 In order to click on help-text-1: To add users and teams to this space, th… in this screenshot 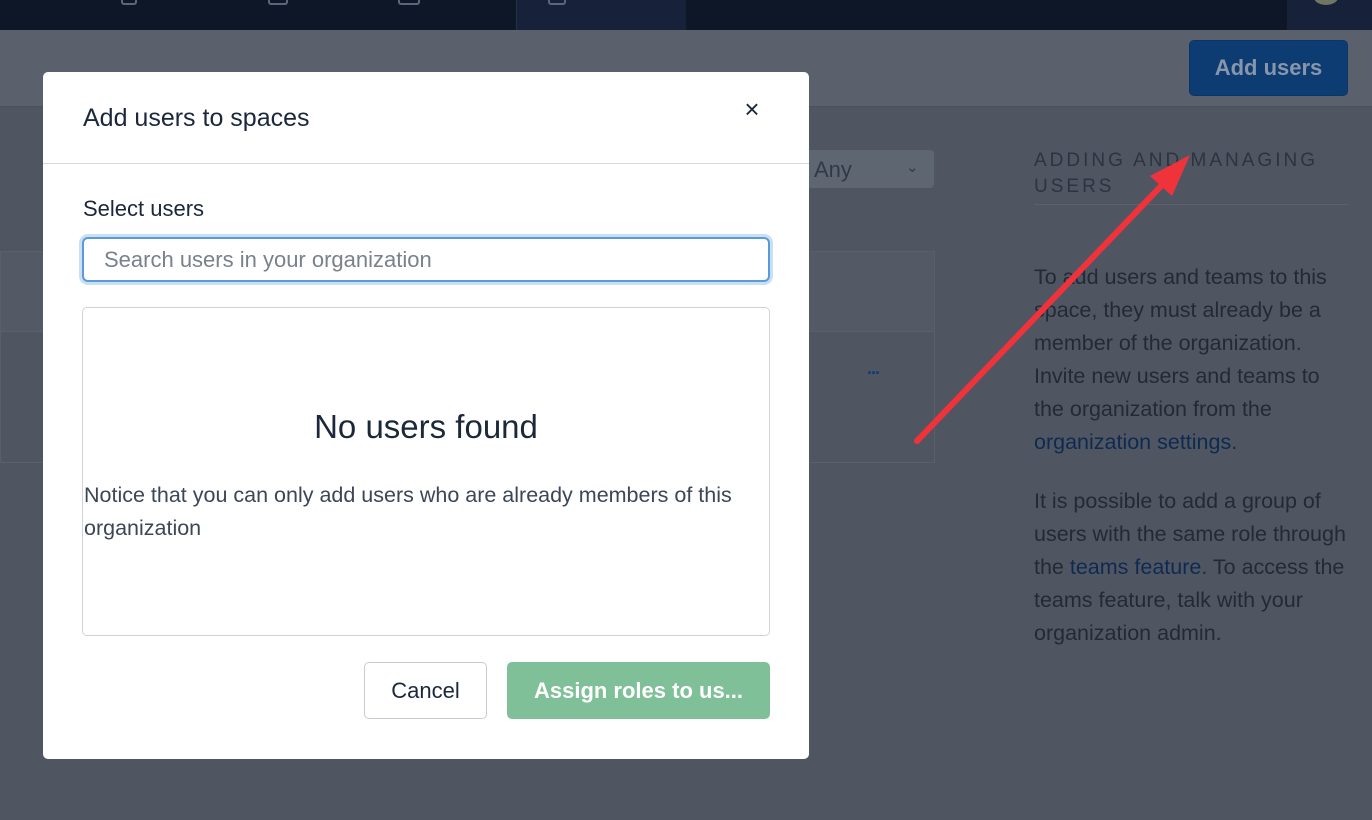, I will do `click(1180, 343)`.